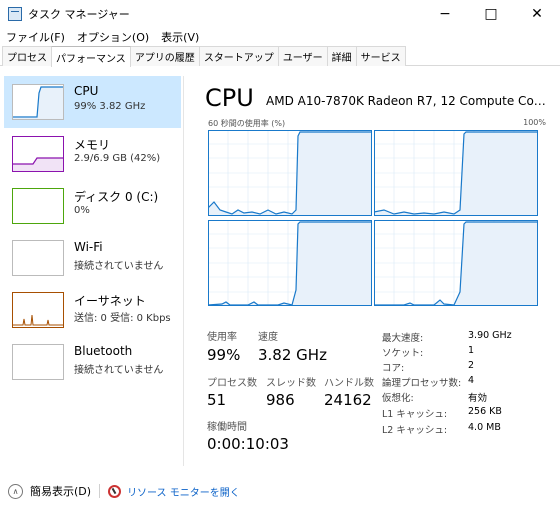  I want to click on fewer-details-button: 簡易表示(D), so click(60, 491).